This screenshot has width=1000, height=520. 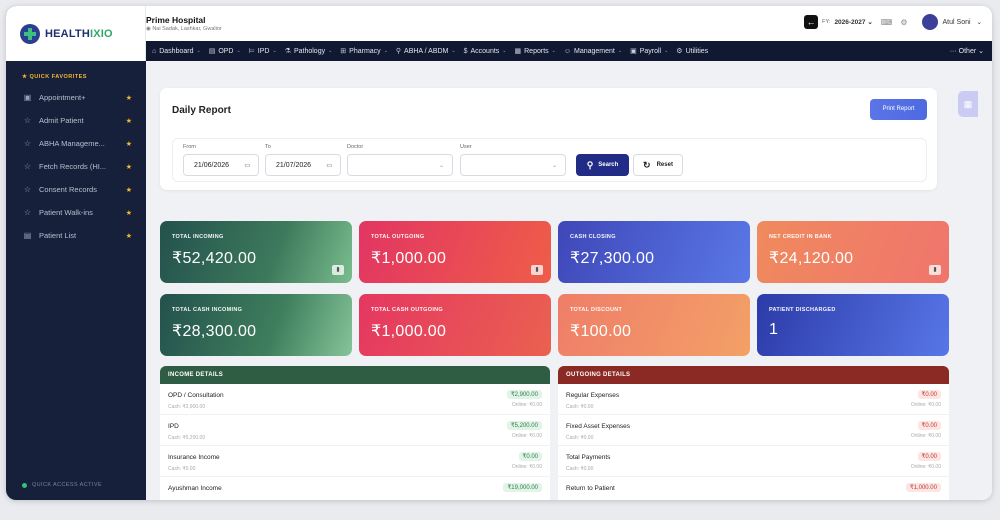 What do you see at coordinates (826, 22) in the screenshot?
I see `fy-label: FY:` at bounding box center [826, 22].